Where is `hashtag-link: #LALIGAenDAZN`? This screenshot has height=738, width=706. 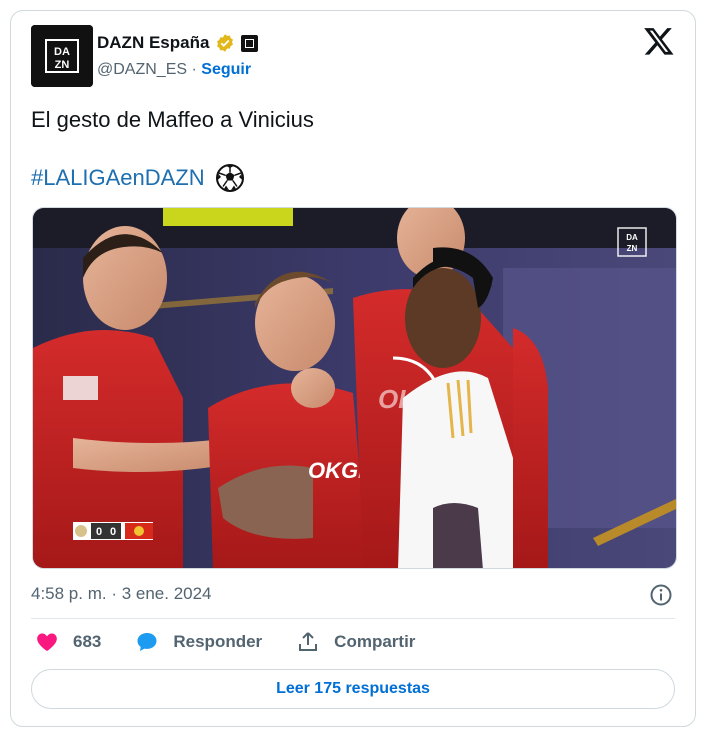 hashtag-link: #LALIGAenDAZN is located at coordinates (118, 178).